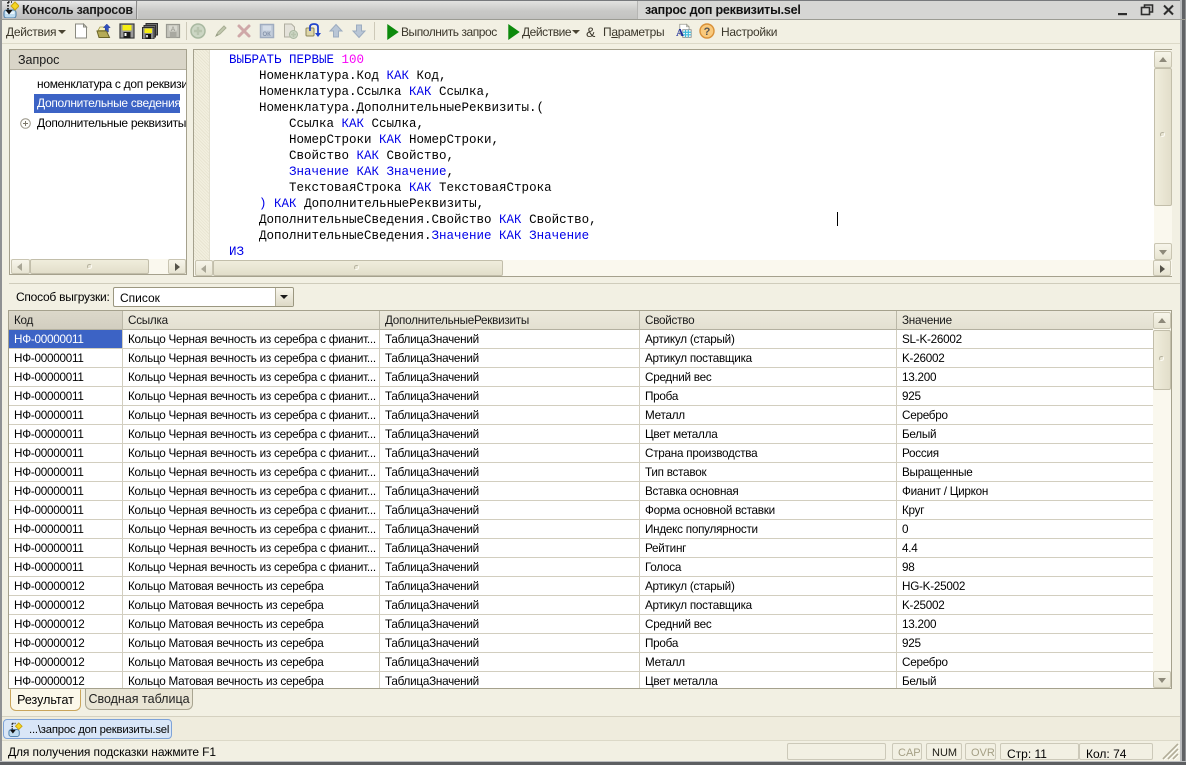  What do you see at coordinates (173, 30) in the screenshot?
I see `svg-text: A` at bounding box center [173, 30].